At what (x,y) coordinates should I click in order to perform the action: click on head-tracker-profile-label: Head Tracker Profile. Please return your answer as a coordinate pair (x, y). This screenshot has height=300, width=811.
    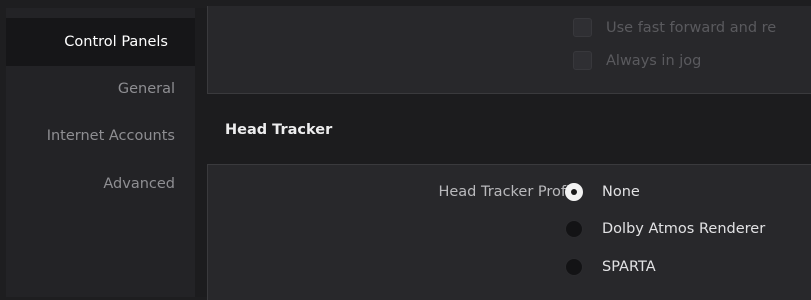
    Looking at the image, I should click on (510, 192).